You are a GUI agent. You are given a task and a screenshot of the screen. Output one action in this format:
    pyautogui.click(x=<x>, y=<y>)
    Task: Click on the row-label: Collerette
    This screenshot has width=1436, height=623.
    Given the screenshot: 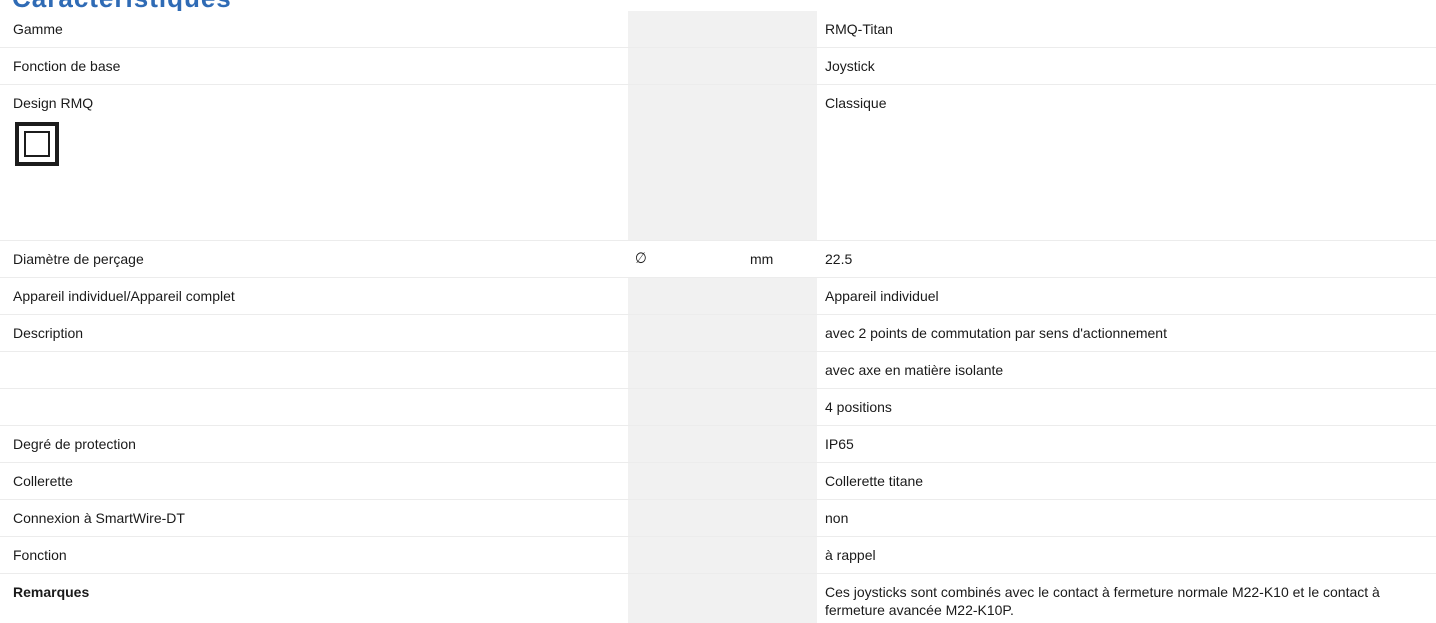 What is the action you would take?
    pyautogui.click(x=314, y=481)
    